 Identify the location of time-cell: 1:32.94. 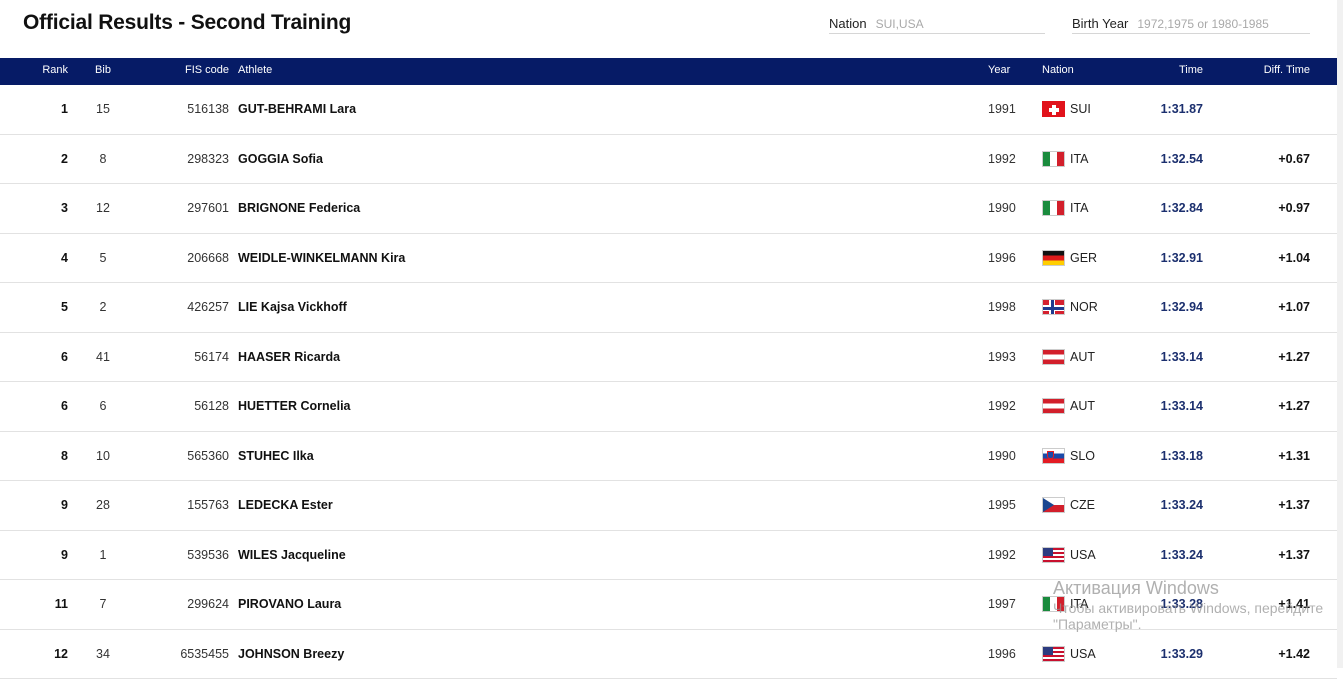
(1161, 307).